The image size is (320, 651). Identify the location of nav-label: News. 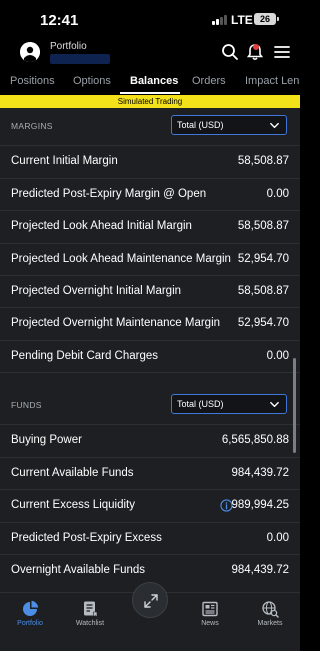
(210, 623).